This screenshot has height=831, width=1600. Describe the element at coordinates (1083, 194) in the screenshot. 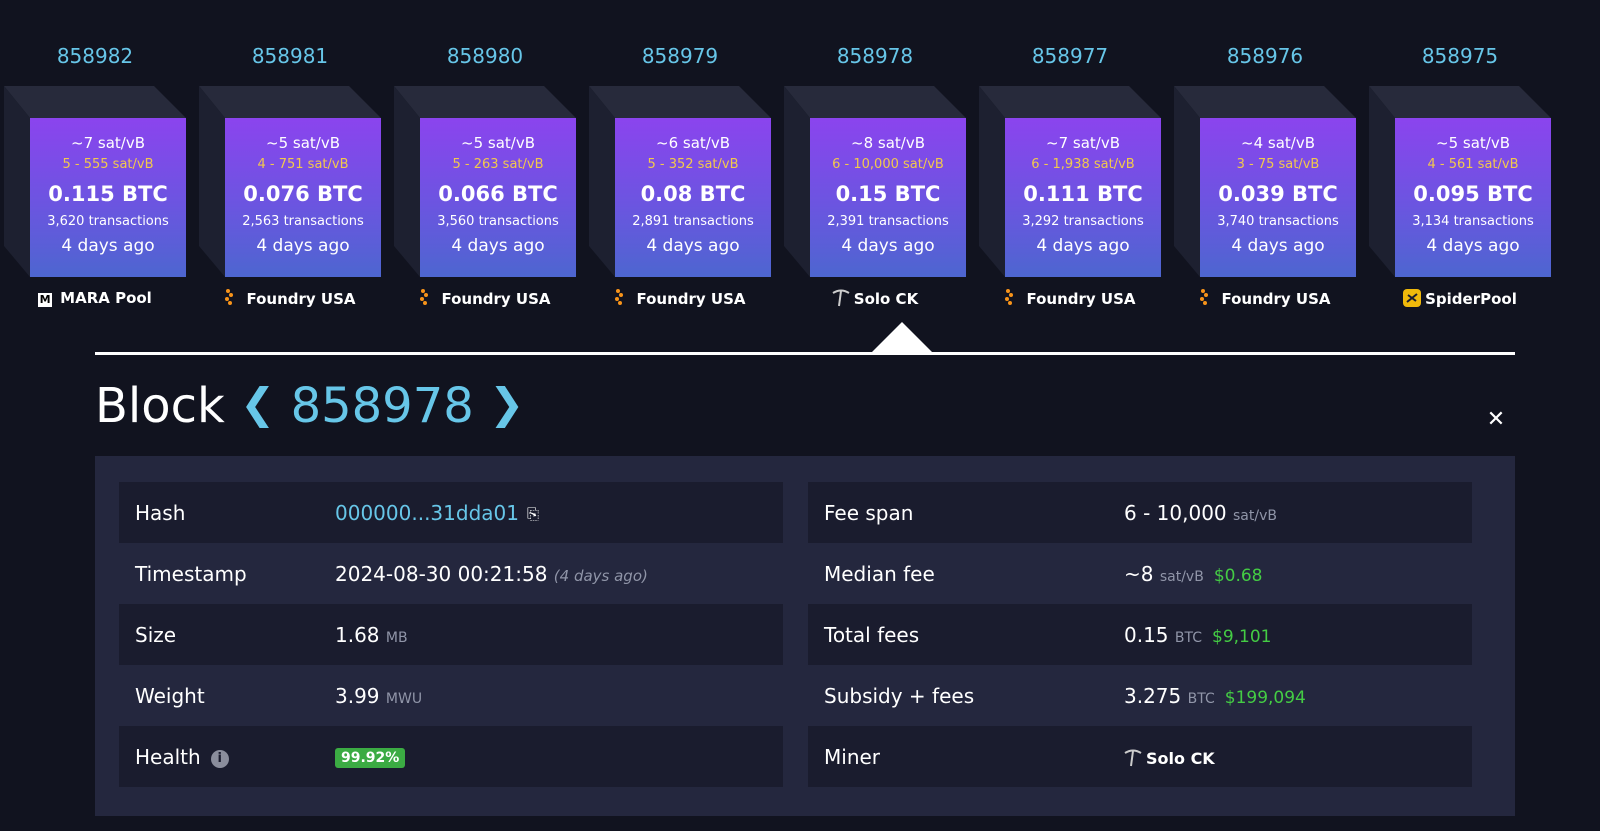

I see `block-reward: 0.111 BTC` at that location.